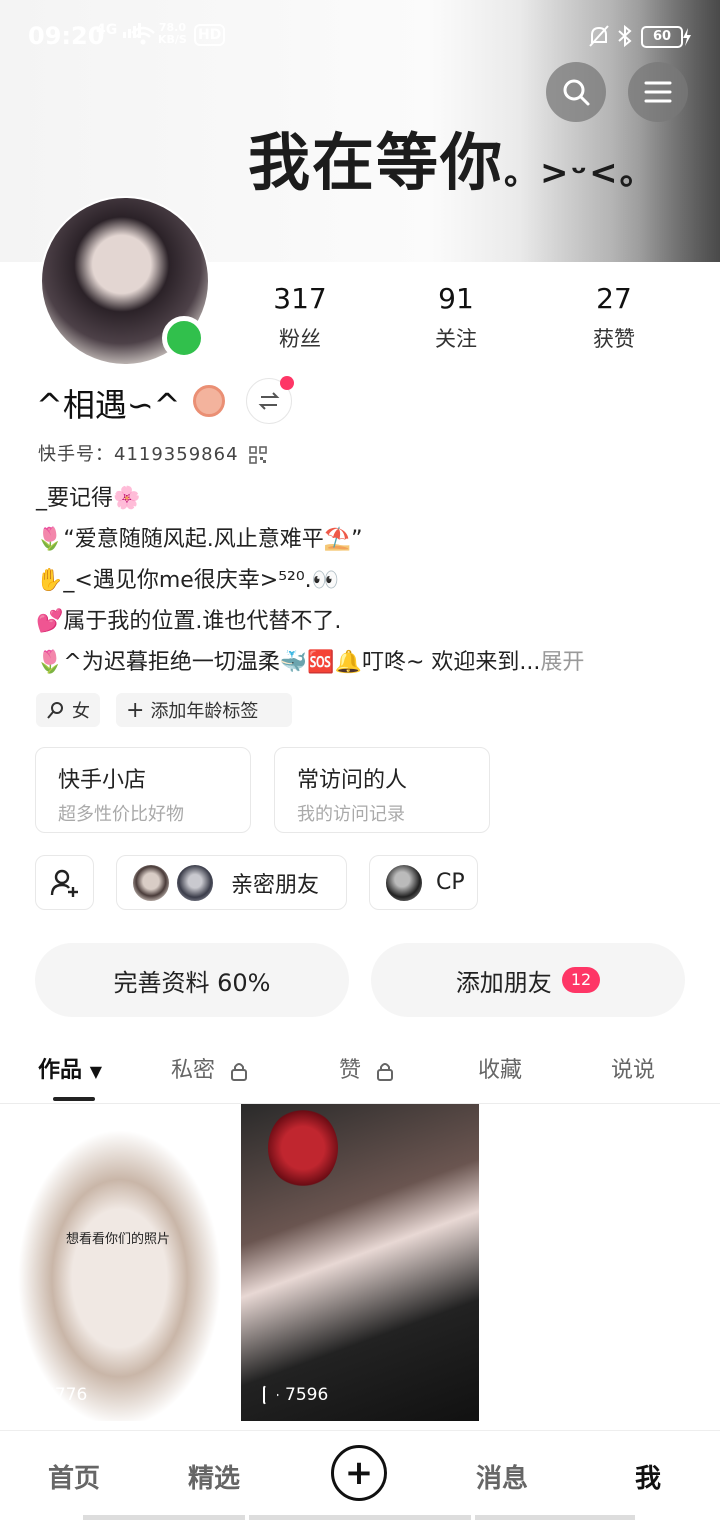 This screenshot has height=1521, width=720. Describe the element at coordinates (275, 885) in the screenshot. I see `close-friends-label: 亲密朋友` at that location.